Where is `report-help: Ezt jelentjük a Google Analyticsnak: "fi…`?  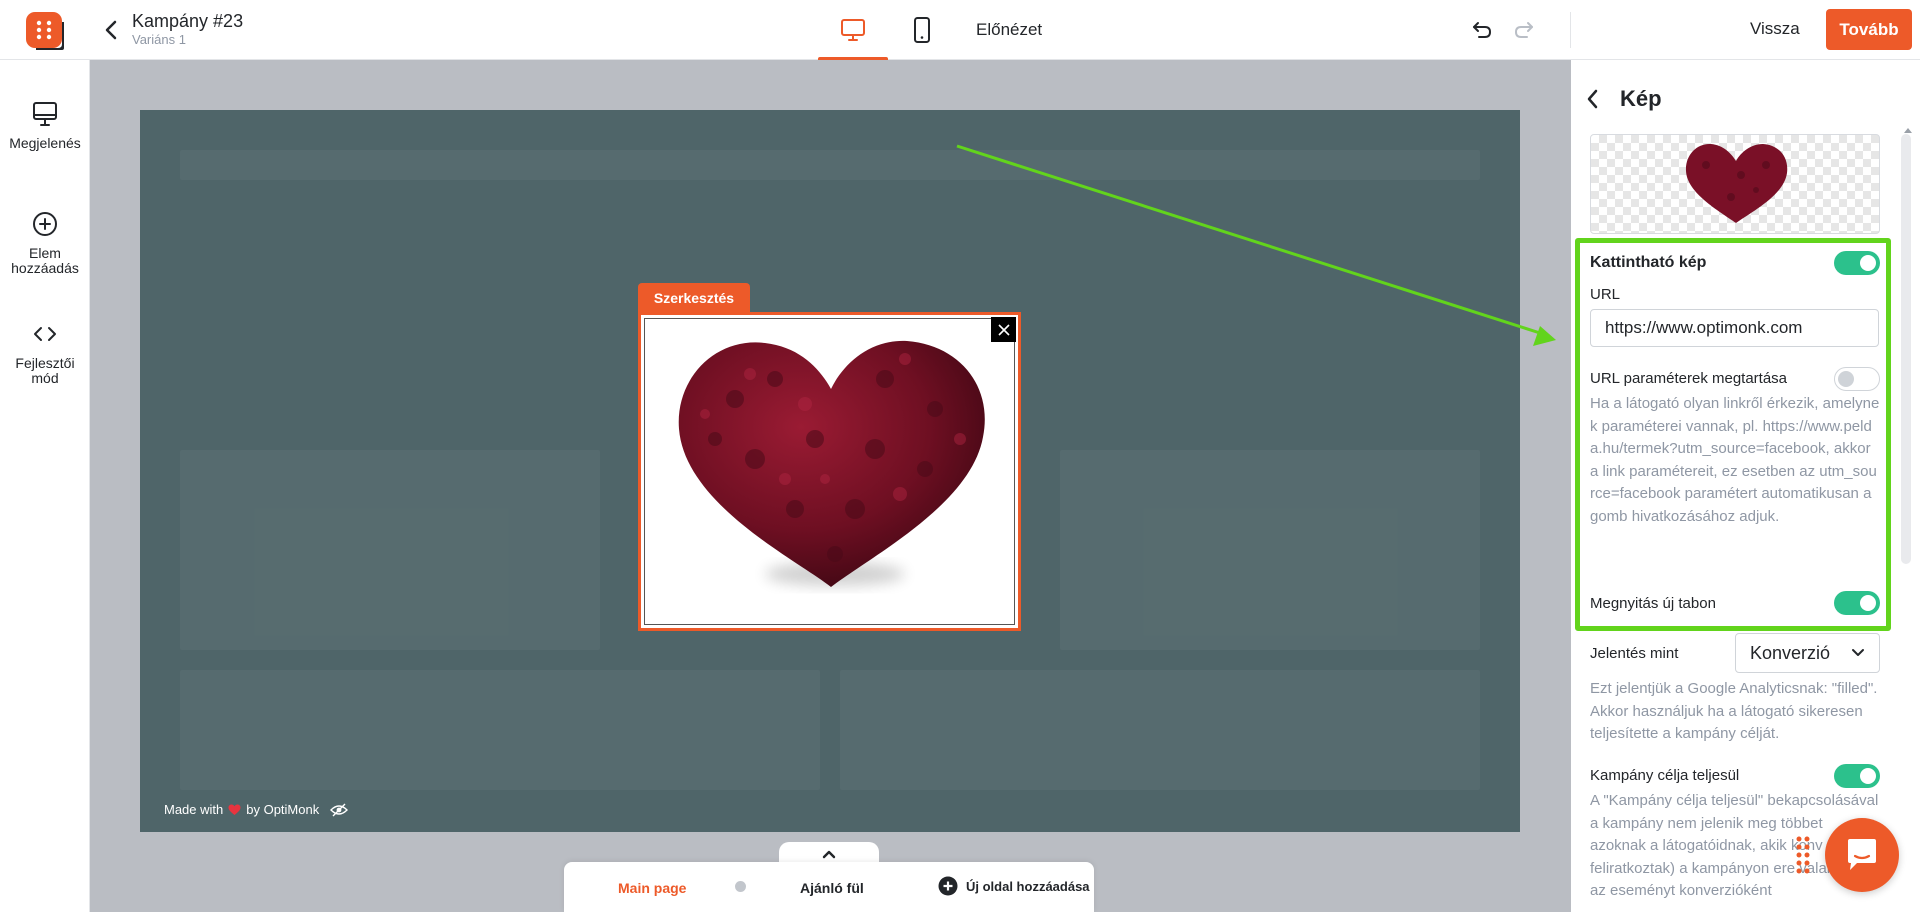
report-help: Ezt jelentjük a Google Analyticsnak: "fi… is located at coordinates (1734, 711).